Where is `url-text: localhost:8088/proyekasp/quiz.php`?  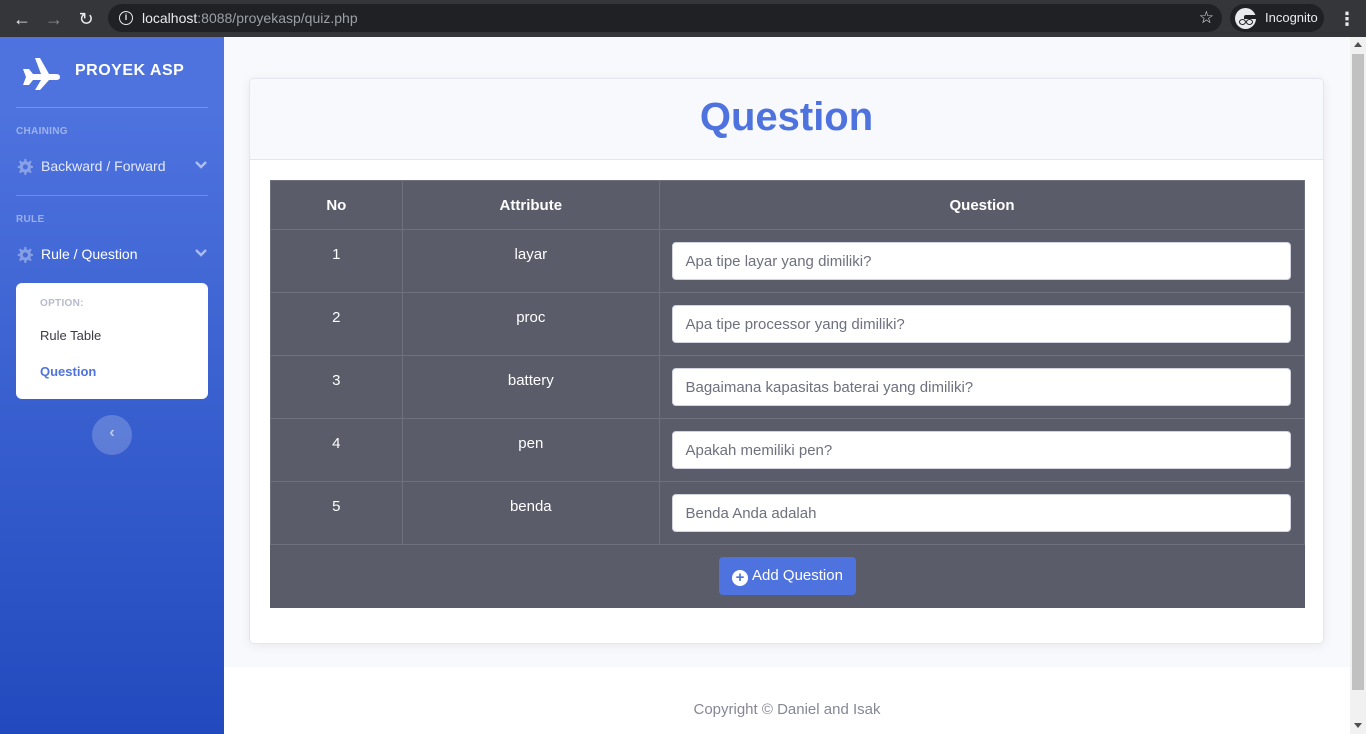 url-text: localhost:8088/proyekasp/quiz.php is located at coordinates (250, 18).